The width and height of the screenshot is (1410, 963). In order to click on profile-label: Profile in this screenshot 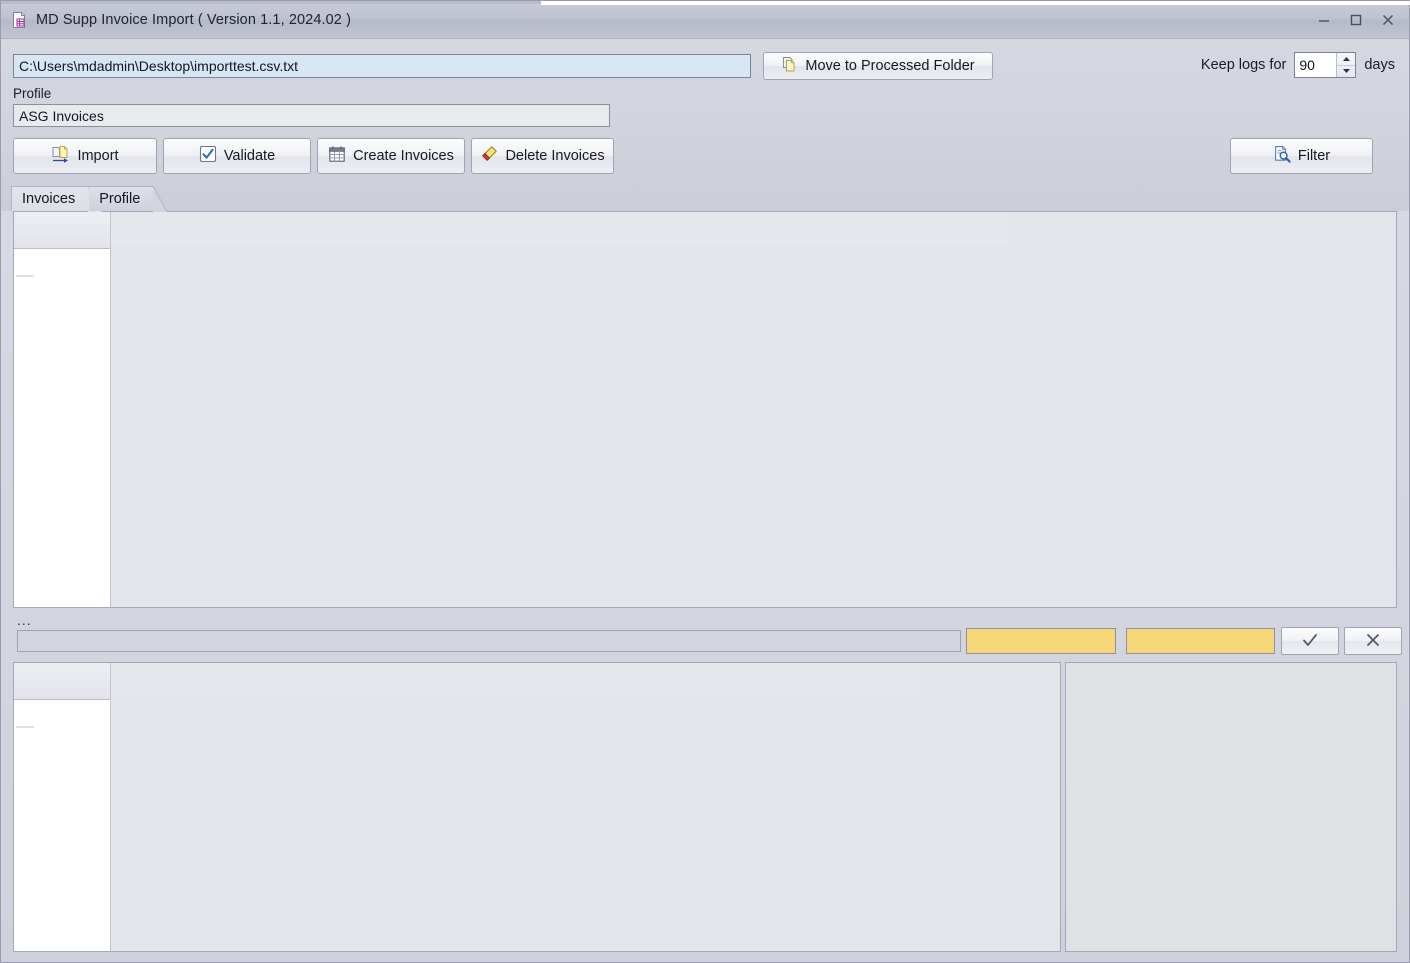, I will do `click(32, 93)`.